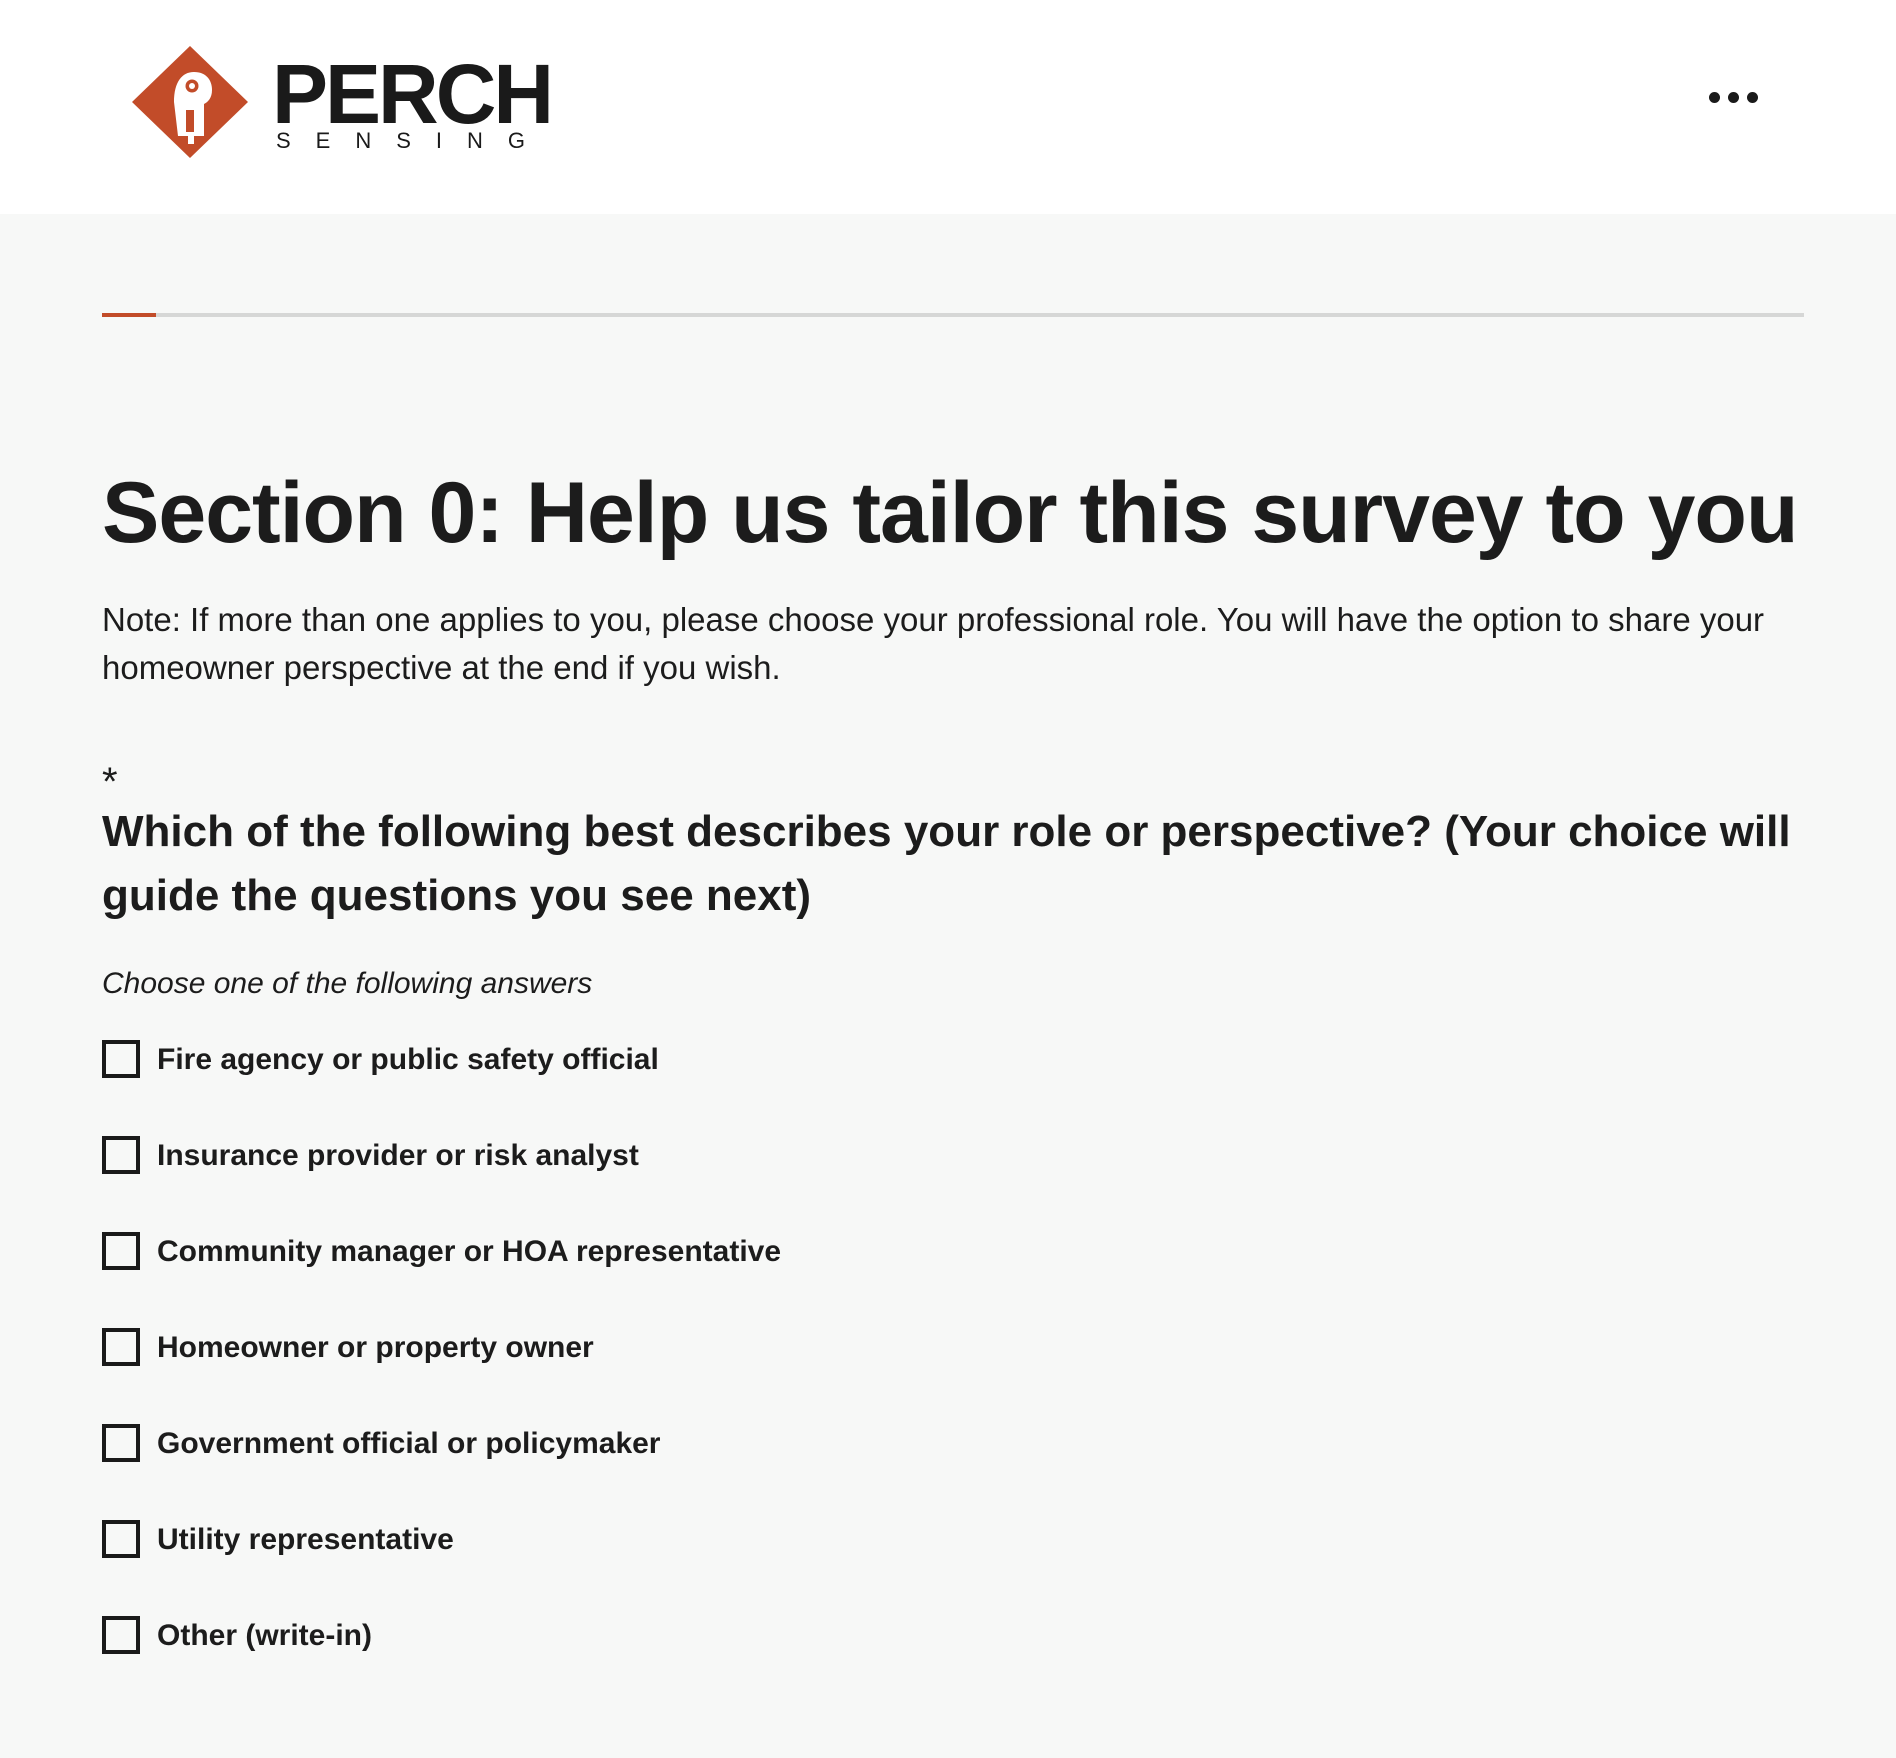 The height and width of the screenshot is (1758, 1896). Describe the element at coordinates (264, 1635) in the screenshot. I see `answer-option-label: Other (write-in)` at that location.